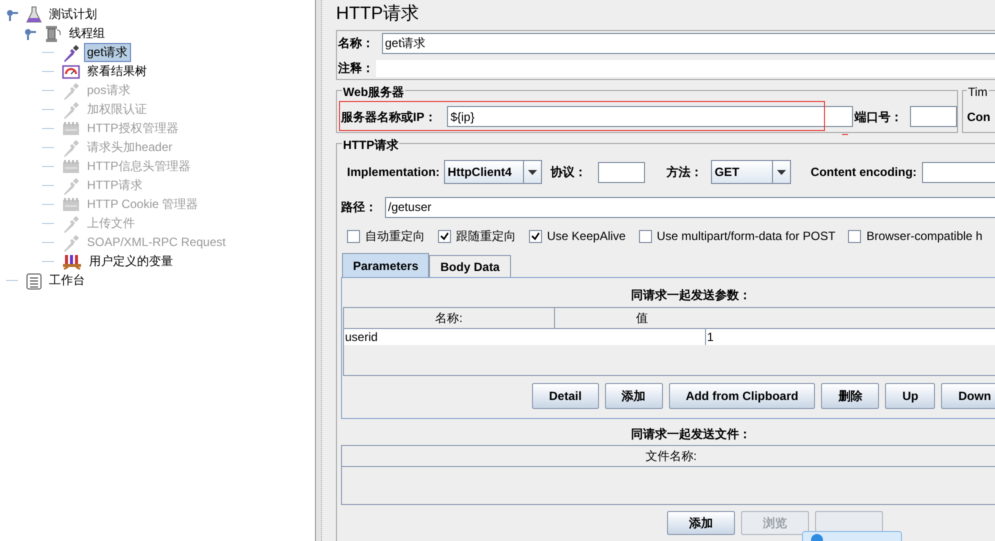 The height and width of the screenshot is (541, 995). What do you see at coordinates (525, 337) in the screenshot?
I see `table-cell: userid` at bounding box center [525, 337].